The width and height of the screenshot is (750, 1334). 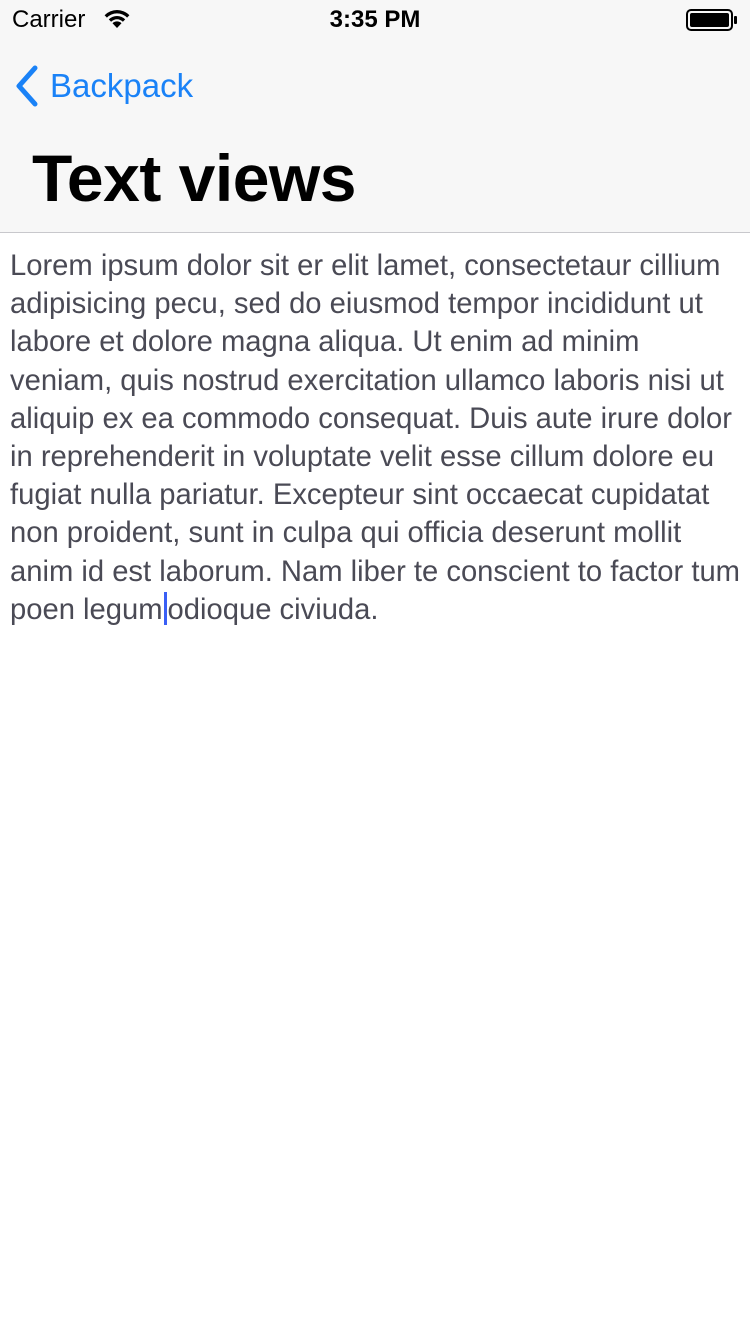 I want to click on chevron-left-icon, so click(x=27, y=86).